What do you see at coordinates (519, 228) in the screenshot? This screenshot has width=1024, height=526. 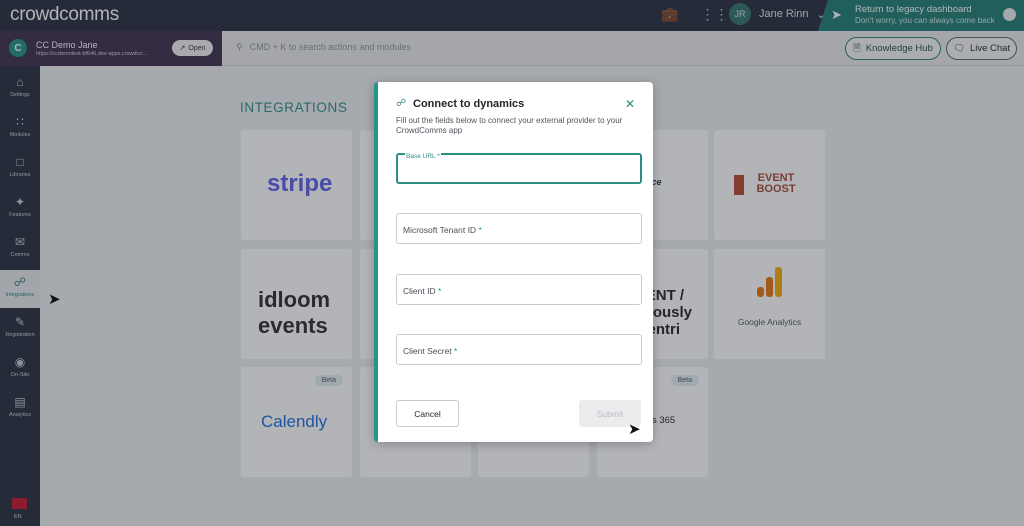 I see `tenant-id-field: Microsoft Tenant ID *` at bounding box center [519, 228].